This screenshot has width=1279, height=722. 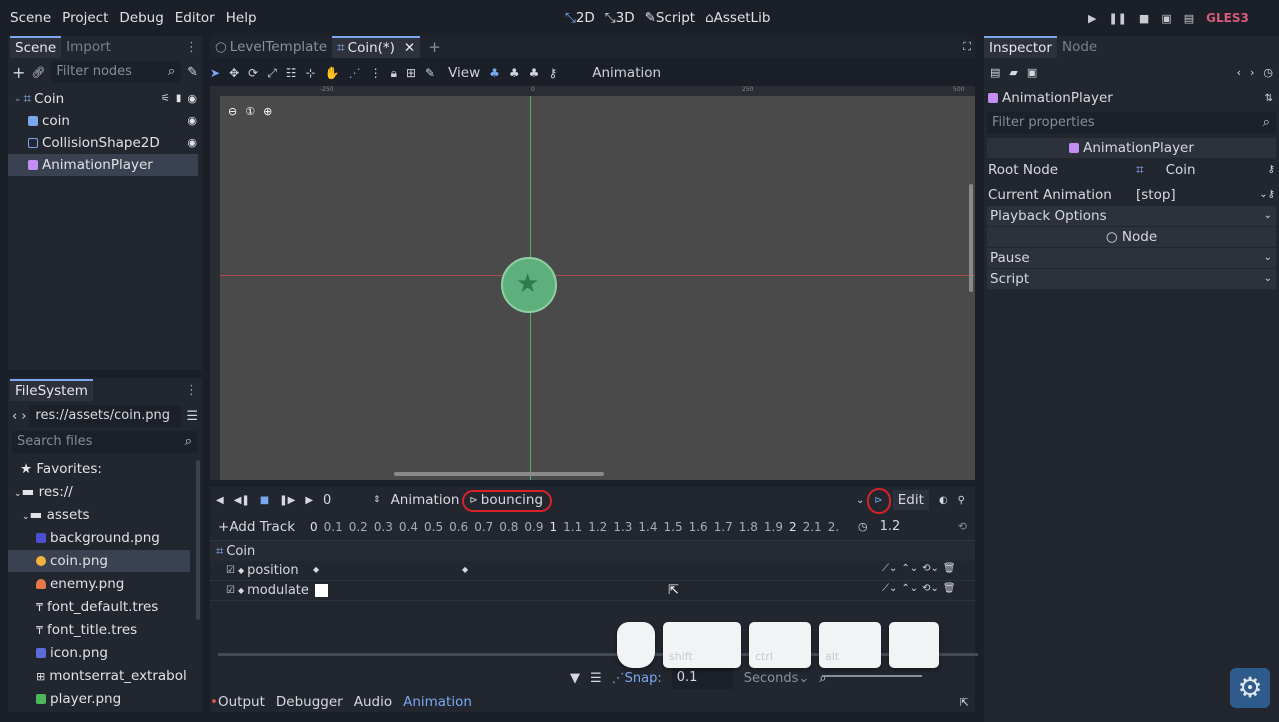 I want to click on history-icon: ◷, so click(x=1268, y=72).